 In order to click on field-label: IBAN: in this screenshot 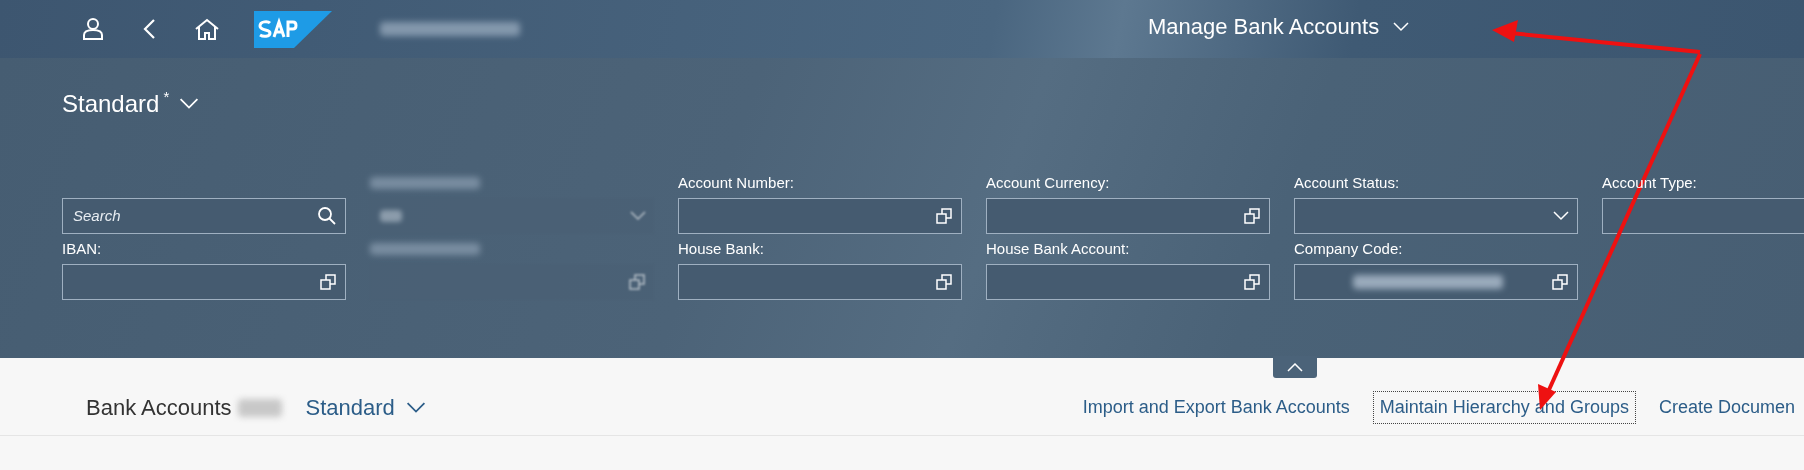, I will do `click(82, 248)`.